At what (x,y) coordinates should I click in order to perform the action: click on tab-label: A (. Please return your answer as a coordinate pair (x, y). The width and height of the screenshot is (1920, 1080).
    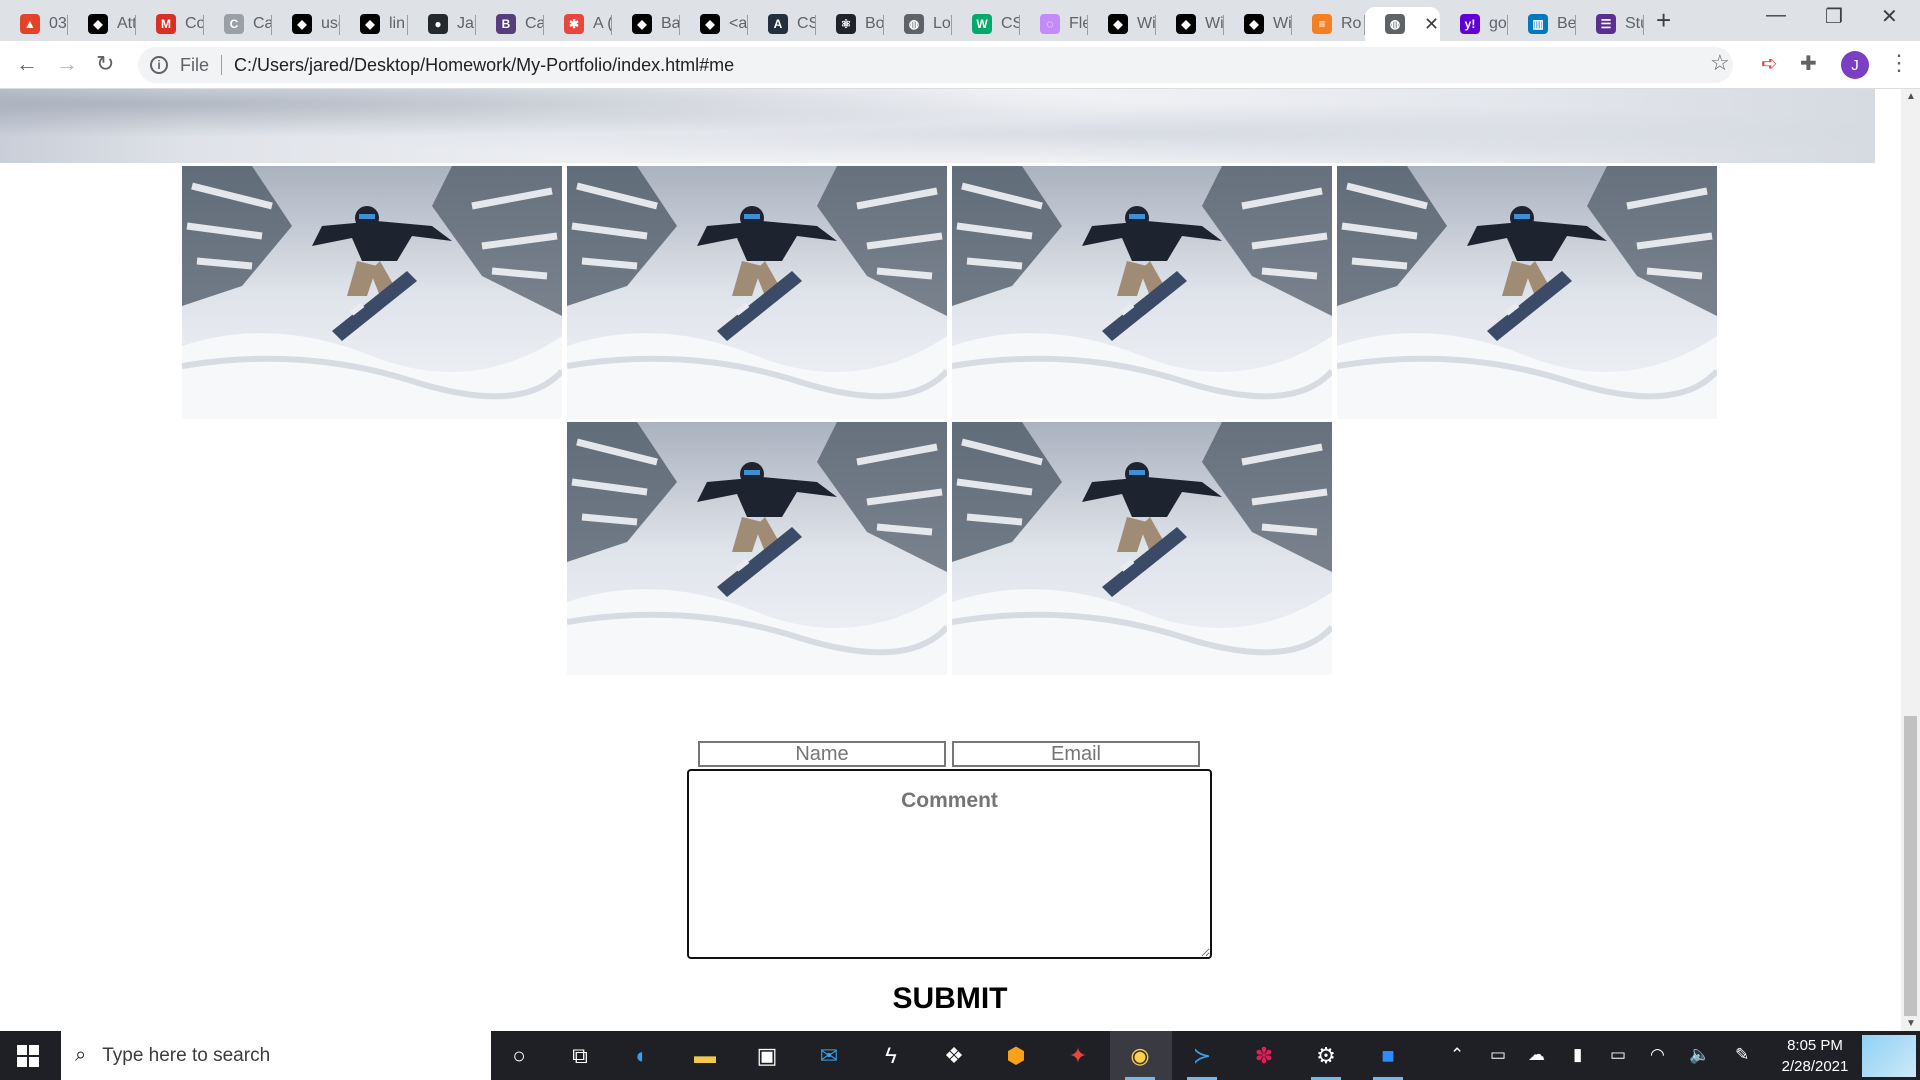
    Looking at the image, I should click on (602, 23).